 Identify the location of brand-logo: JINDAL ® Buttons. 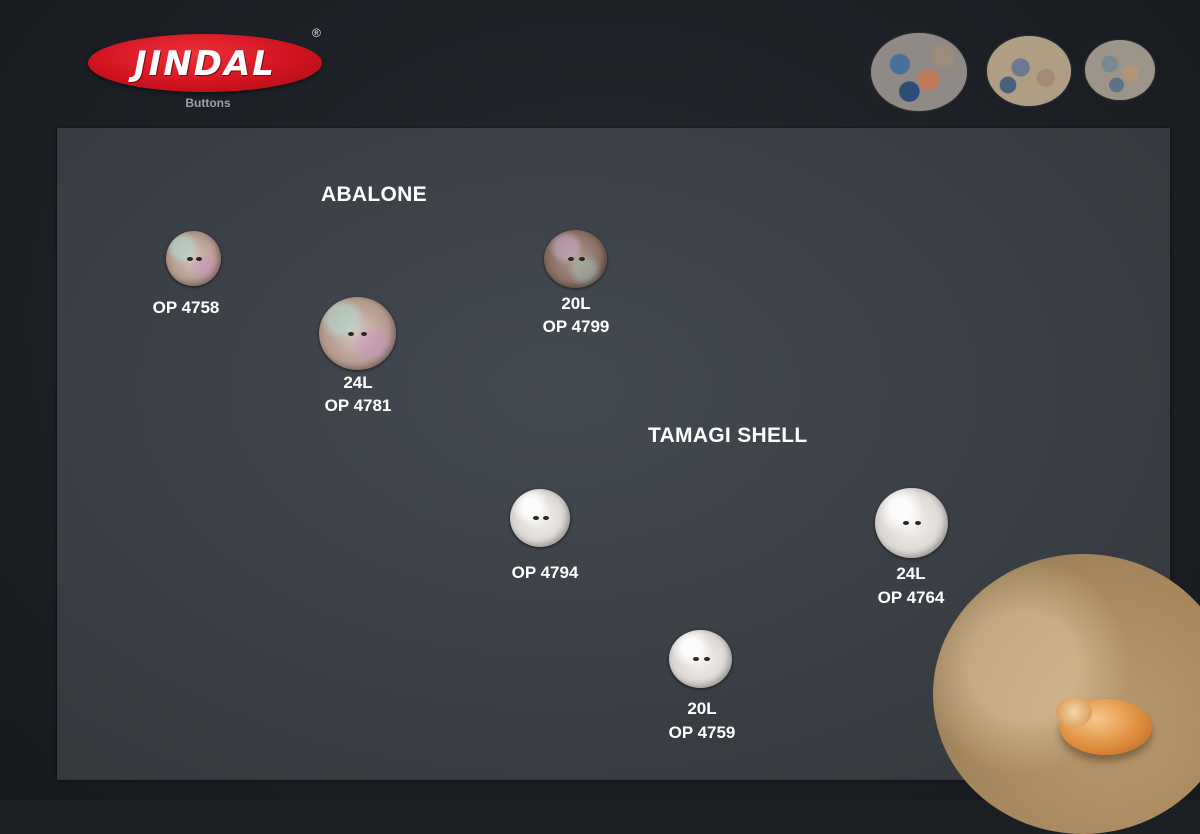
(206, 68).